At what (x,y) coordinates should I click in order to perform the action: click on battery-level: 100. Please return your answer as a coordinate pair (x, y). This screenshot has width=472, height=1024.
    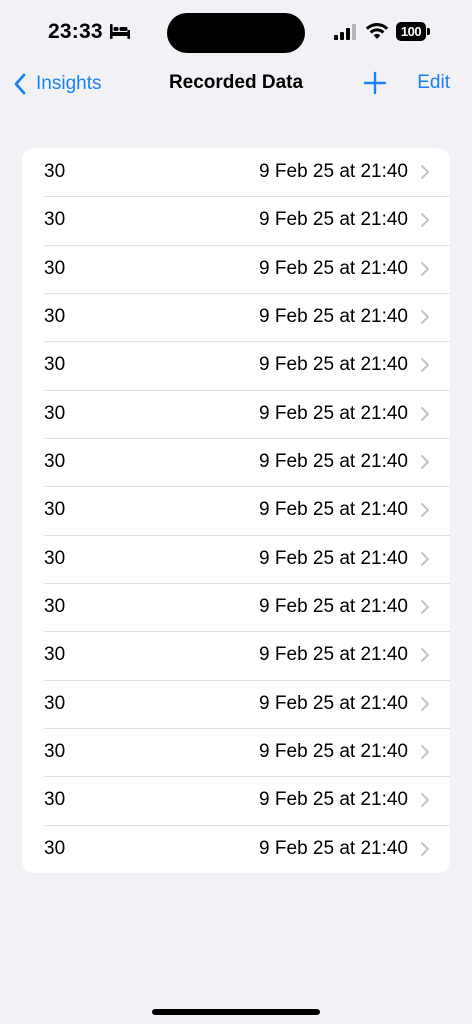
    Looking at the image, I should click on (411, 31).